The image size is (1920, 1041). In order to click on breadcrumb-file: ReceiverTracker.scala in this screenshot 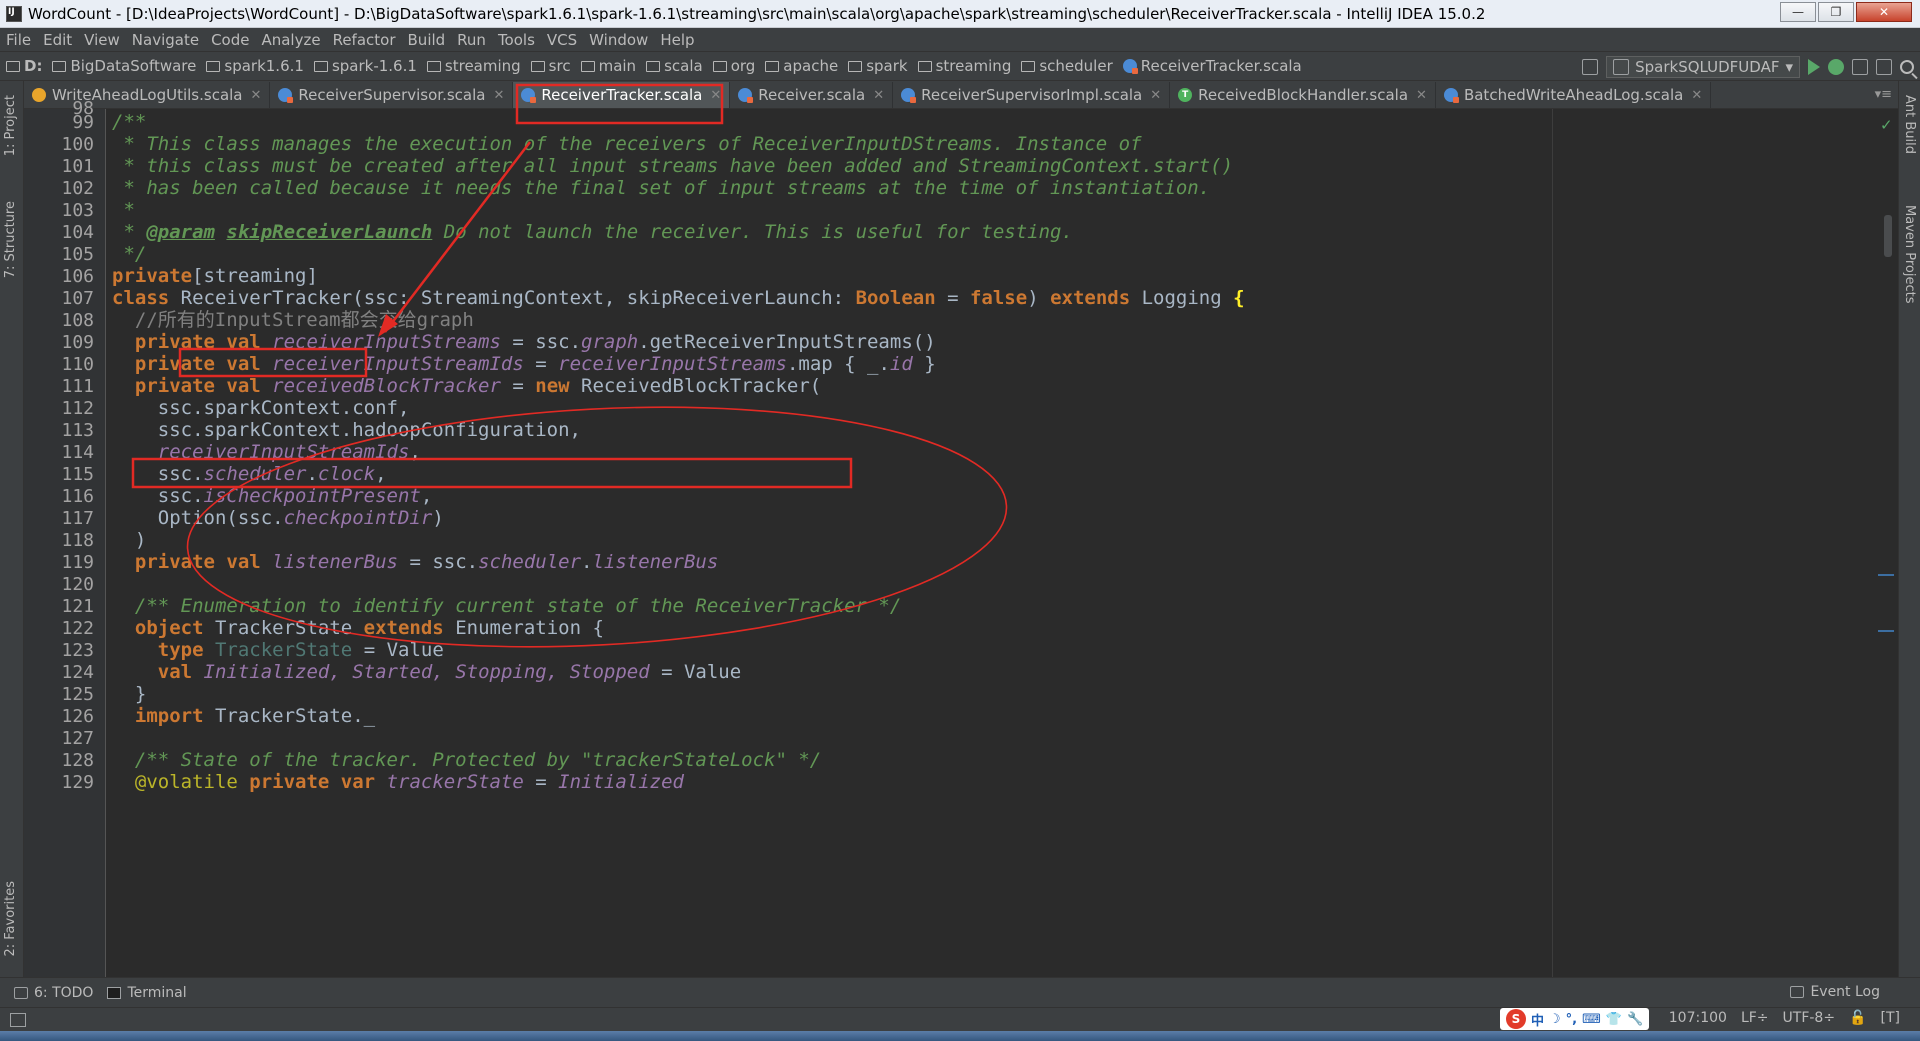, I will do `click(1212, 66)`.